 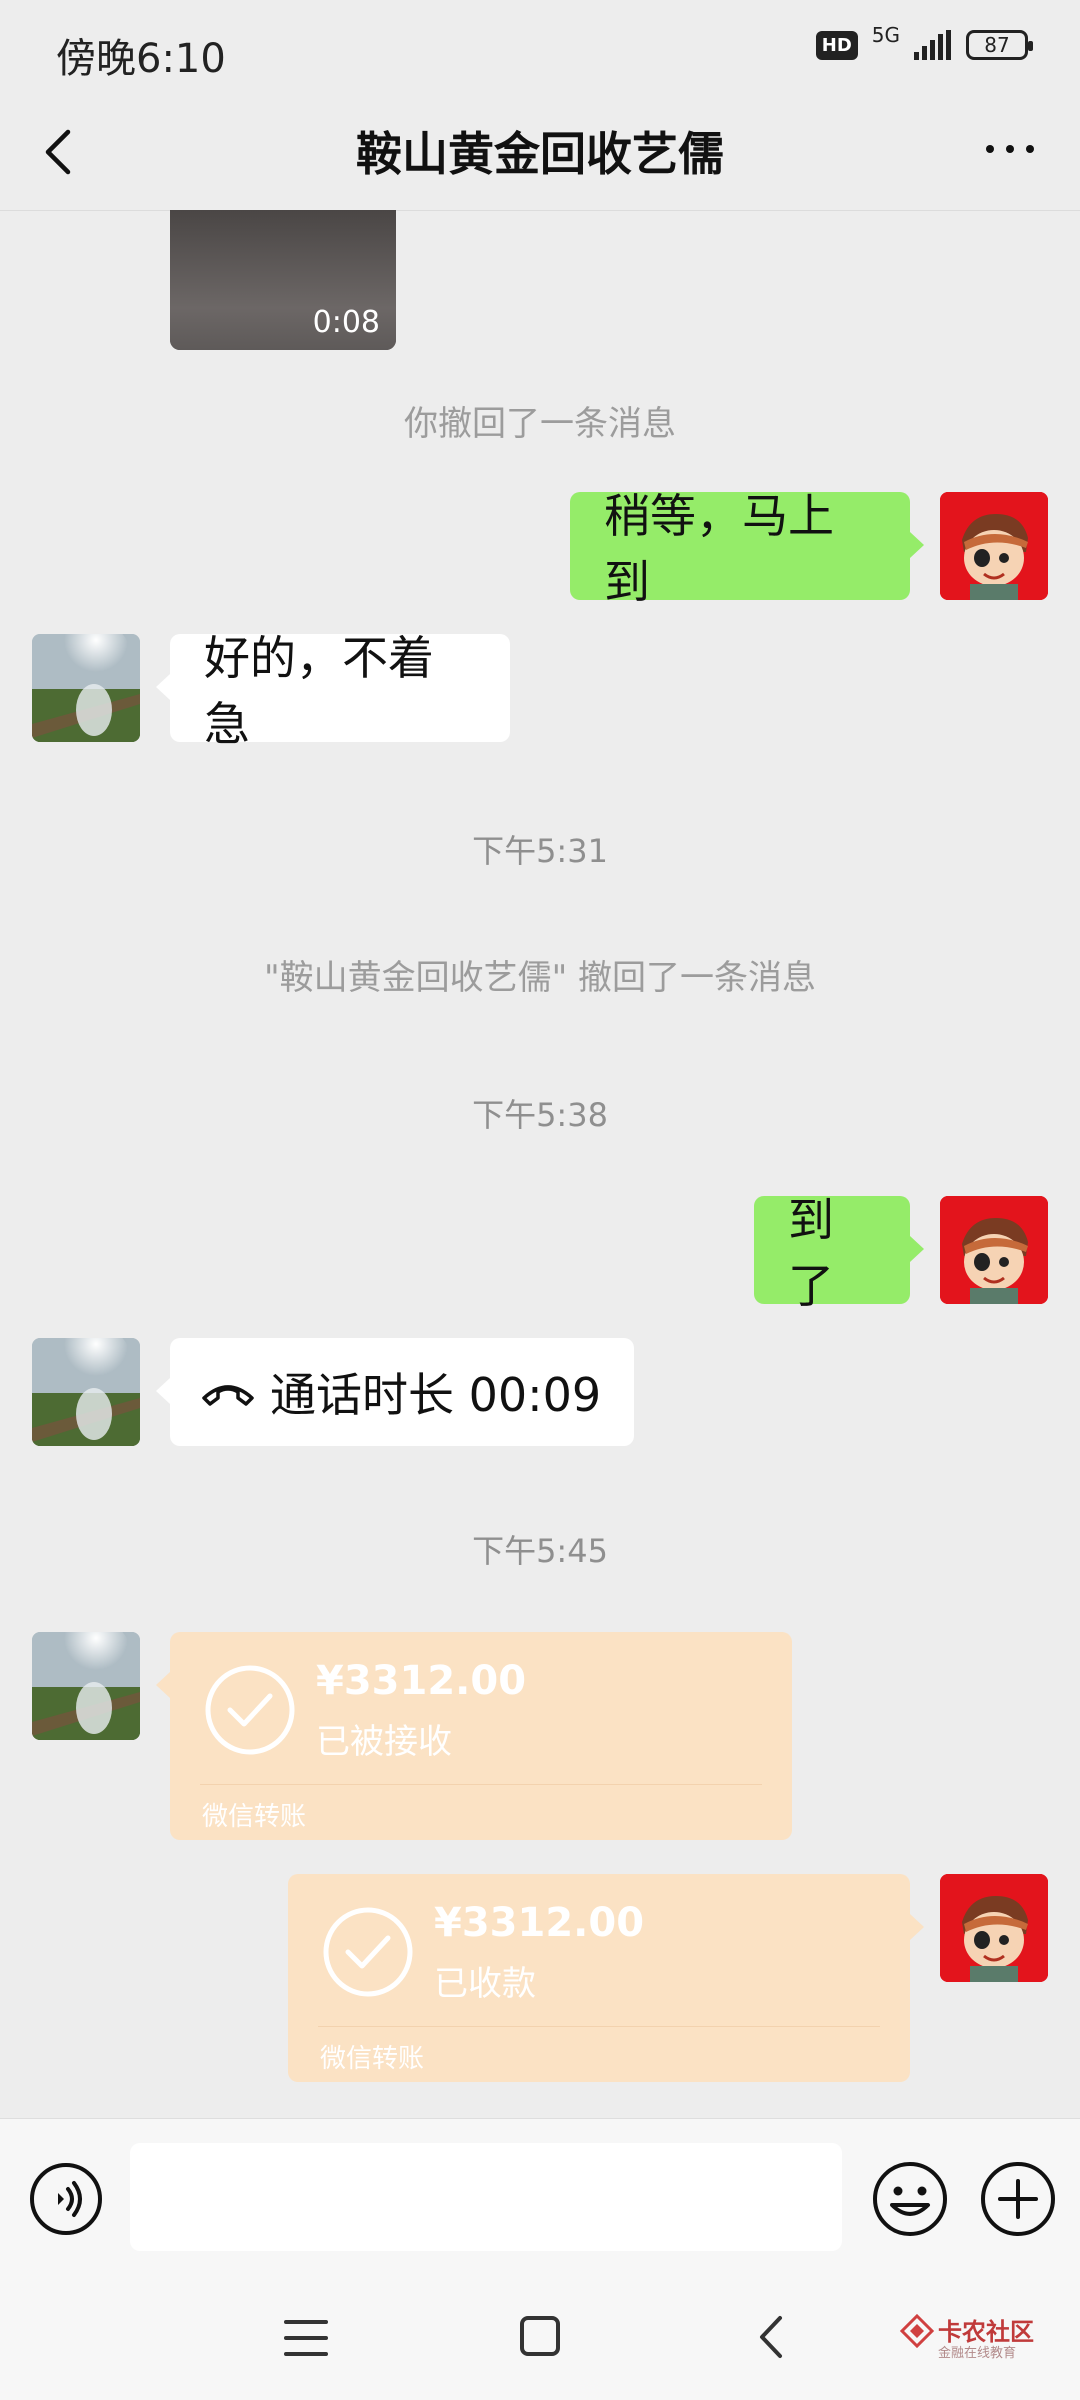 I want to click on call-duration-text: 通话时长 00:09, so click(x=436, y=1395).